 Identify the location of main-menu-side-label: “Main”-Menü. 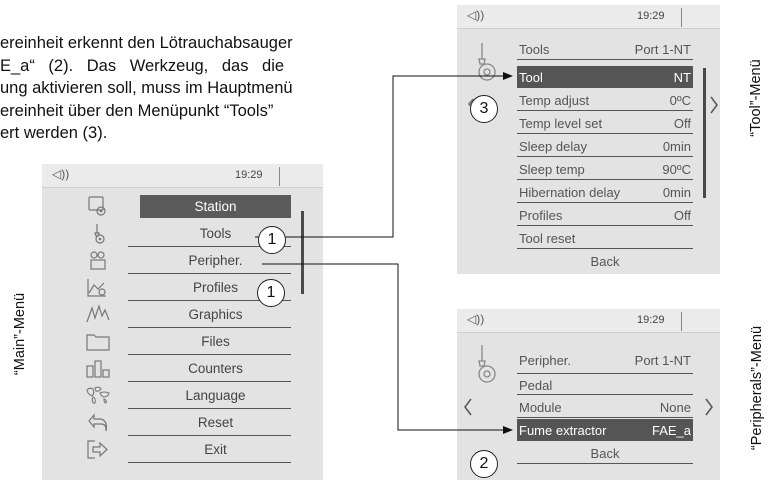
(20, 334).